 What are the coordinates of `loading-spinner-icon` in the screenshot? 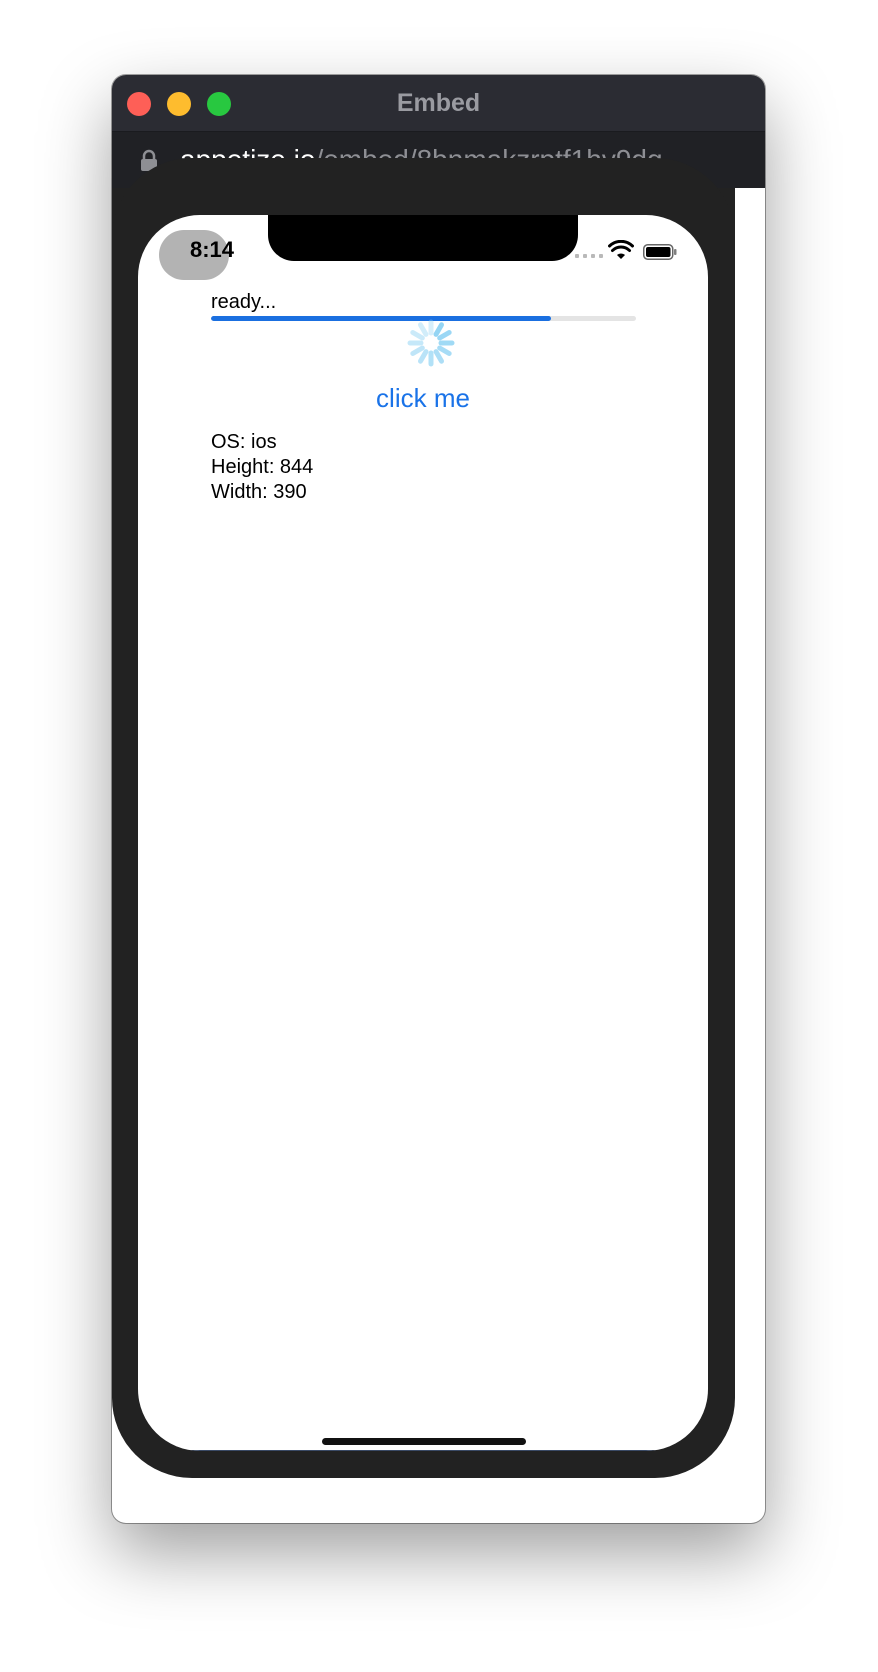 It's located at (431, 343).